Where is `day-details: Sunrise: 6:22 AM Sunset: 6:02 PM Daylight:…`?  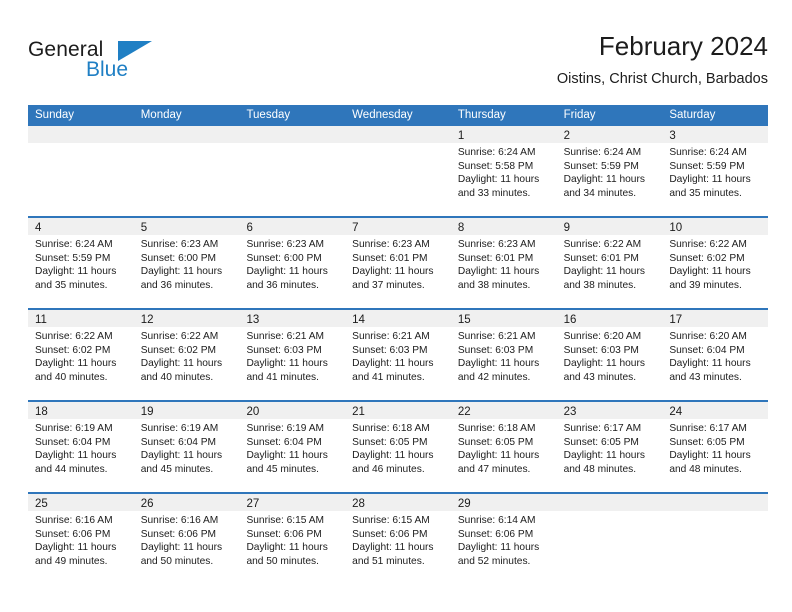
day-details: Sunrise: 6:22 AM Sunset: 6:02 PM Daylight:… is located at coordinates (715, 263).